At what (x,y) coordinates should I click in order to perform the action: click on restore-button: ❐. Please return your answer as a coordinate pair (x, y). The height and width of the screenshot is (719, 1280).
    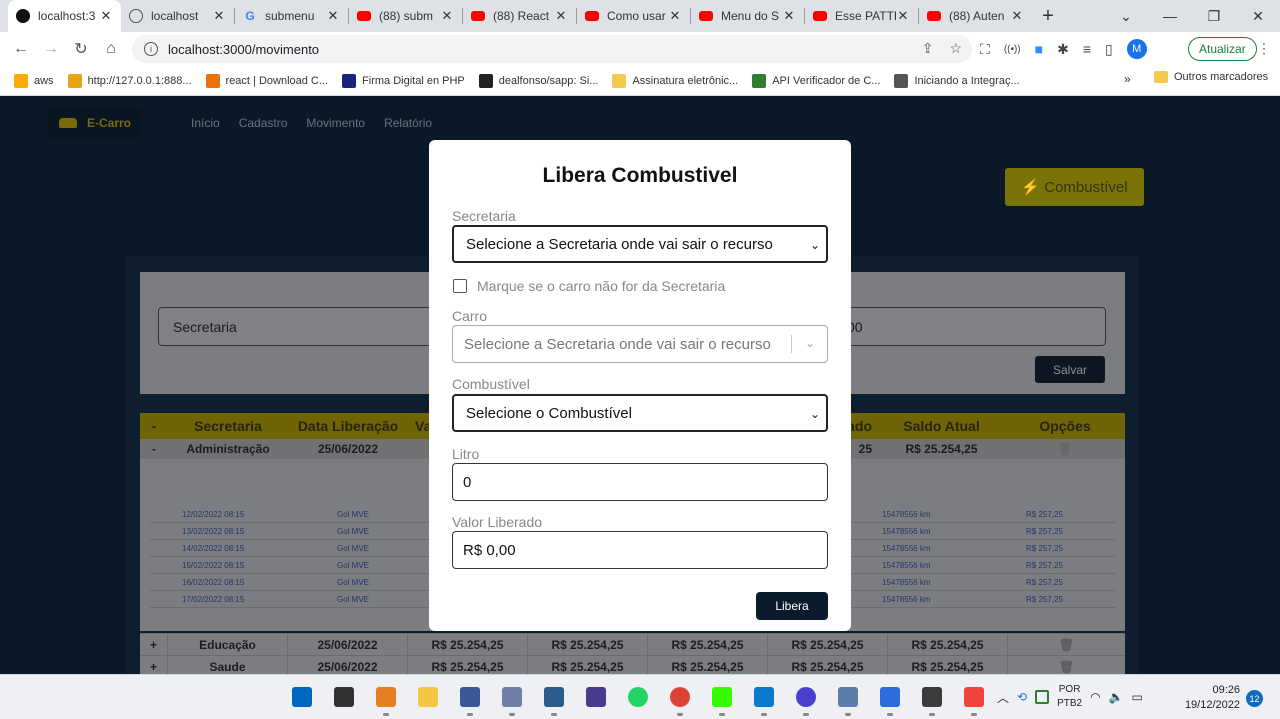
    Looking at the image, I should click on (1214, 16).